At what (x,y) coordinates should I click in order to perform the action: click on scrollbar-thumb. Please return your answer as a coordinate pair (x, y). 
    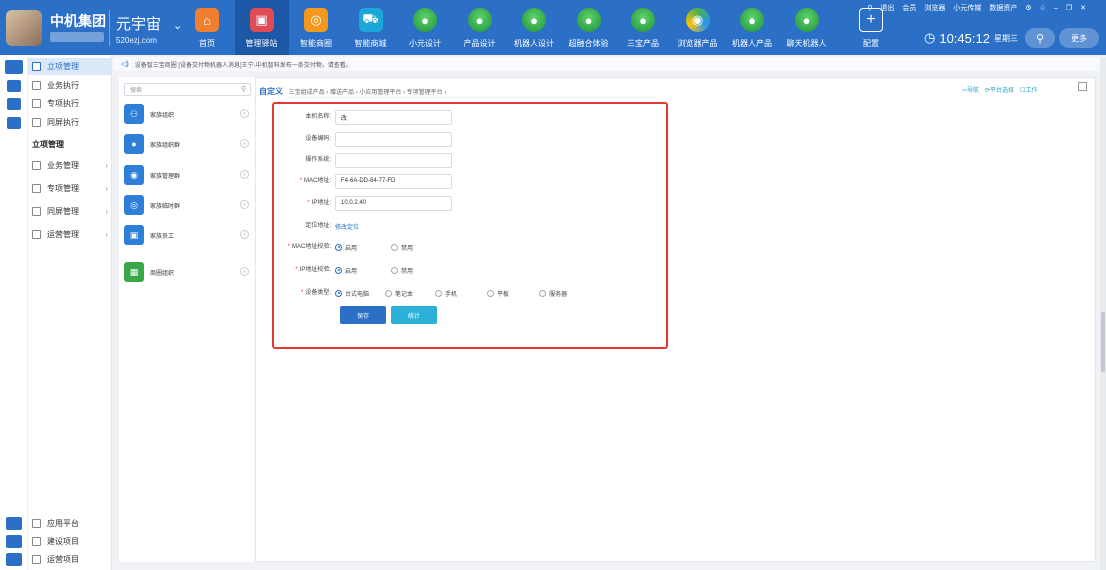
    Looking at the image, I should click on (1103, 342).